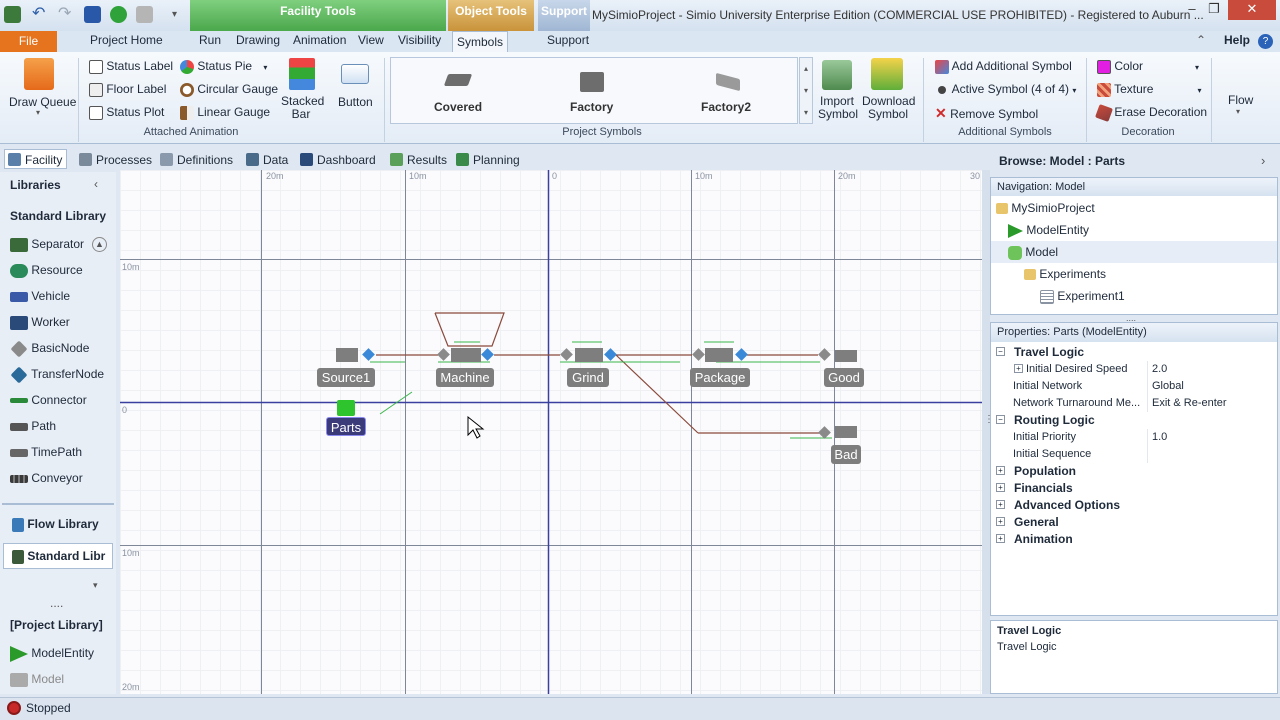 The height and width of the screenshot is (720, 1280). Describe the element at coordinates (1003, 66) in the screenshot. I see `add-additional-symbol-button: Add Additional Symbol` at that location.